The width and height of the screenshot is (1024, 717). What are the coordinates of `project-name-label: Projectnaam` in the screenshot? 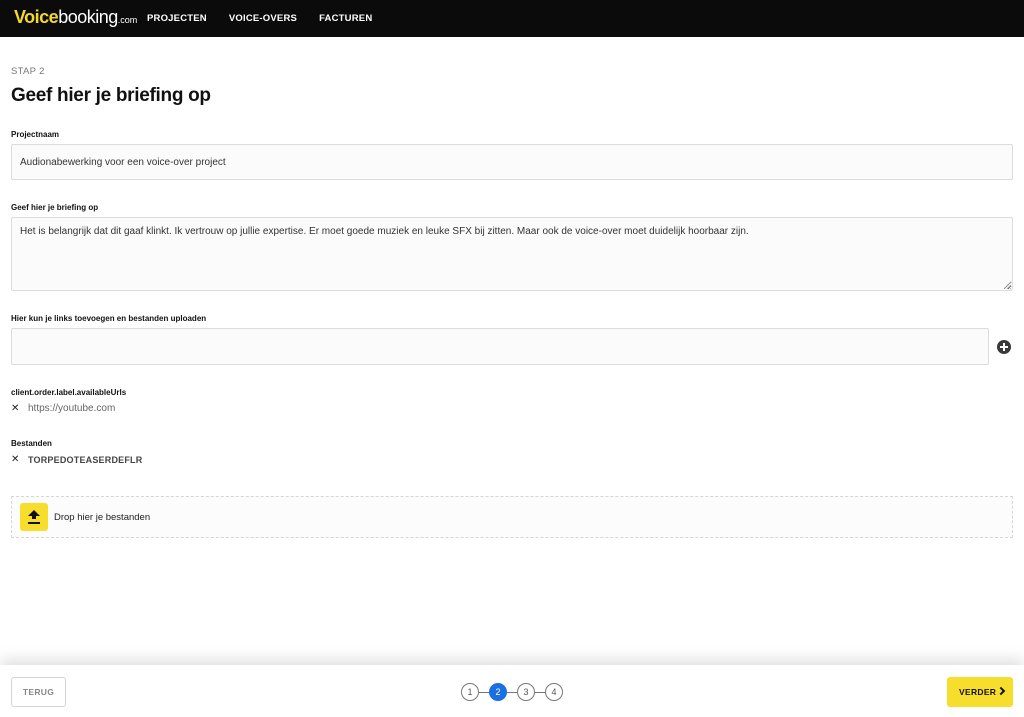 It's located at (35, 134).